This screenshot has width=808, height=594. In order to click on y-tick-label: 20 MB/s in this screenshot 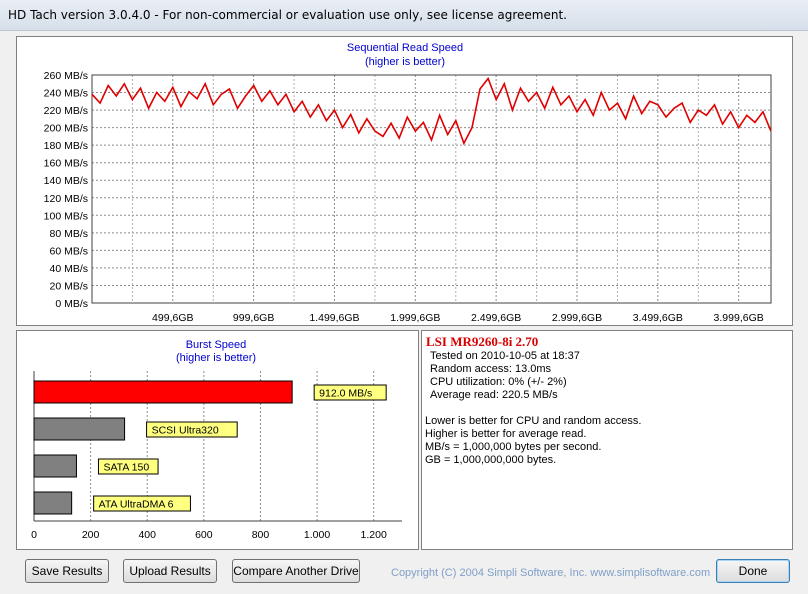, I will do `click(68, 286)`.